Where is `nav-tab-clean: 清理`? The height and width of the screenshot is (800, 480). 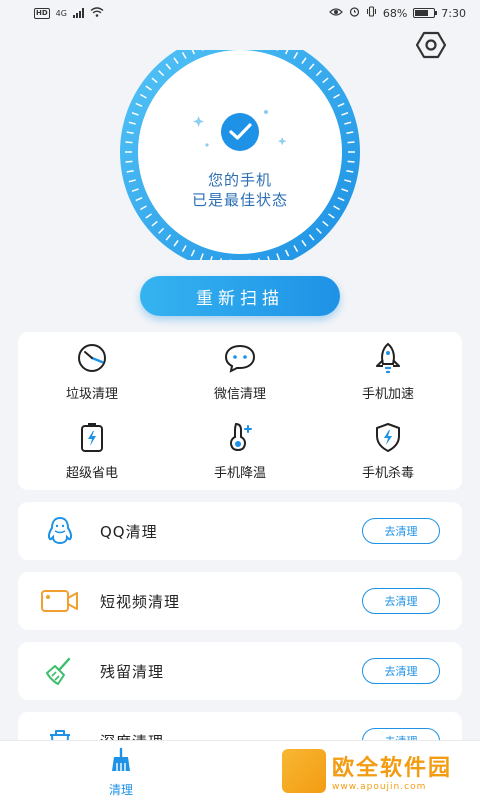
nav-tab-clean: 清理 is located at coordinates (121, 772).